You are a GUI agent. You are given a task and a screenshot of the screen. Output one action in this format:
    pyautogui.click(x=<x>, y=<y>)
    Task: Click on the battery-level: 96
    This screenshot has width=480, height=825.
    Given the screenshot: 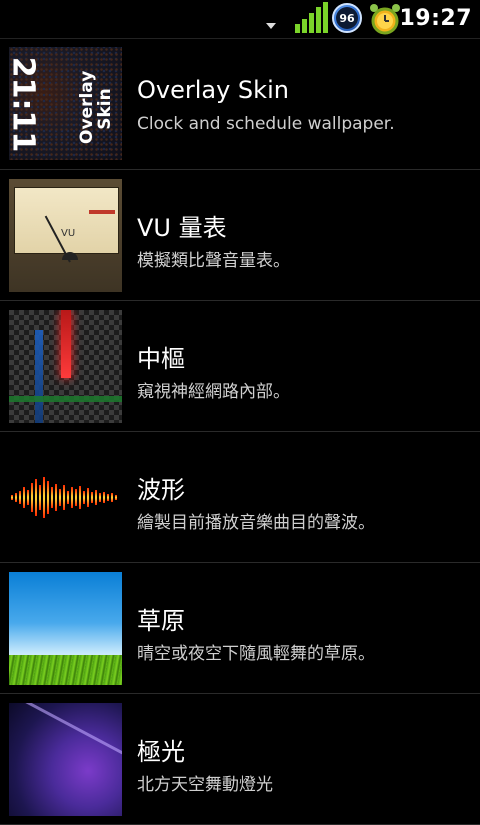 What is the action you would take?
    pyautogui.click(x=347, y=18)
    